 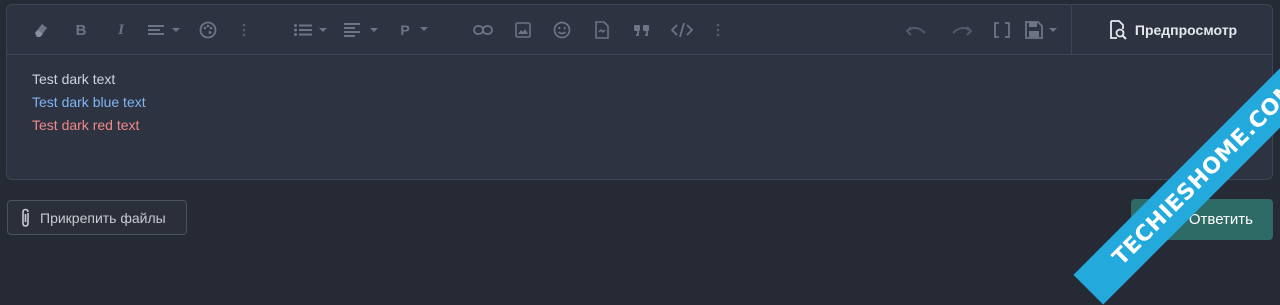 I want to click on save-icon, so click(x=1041, y=30).